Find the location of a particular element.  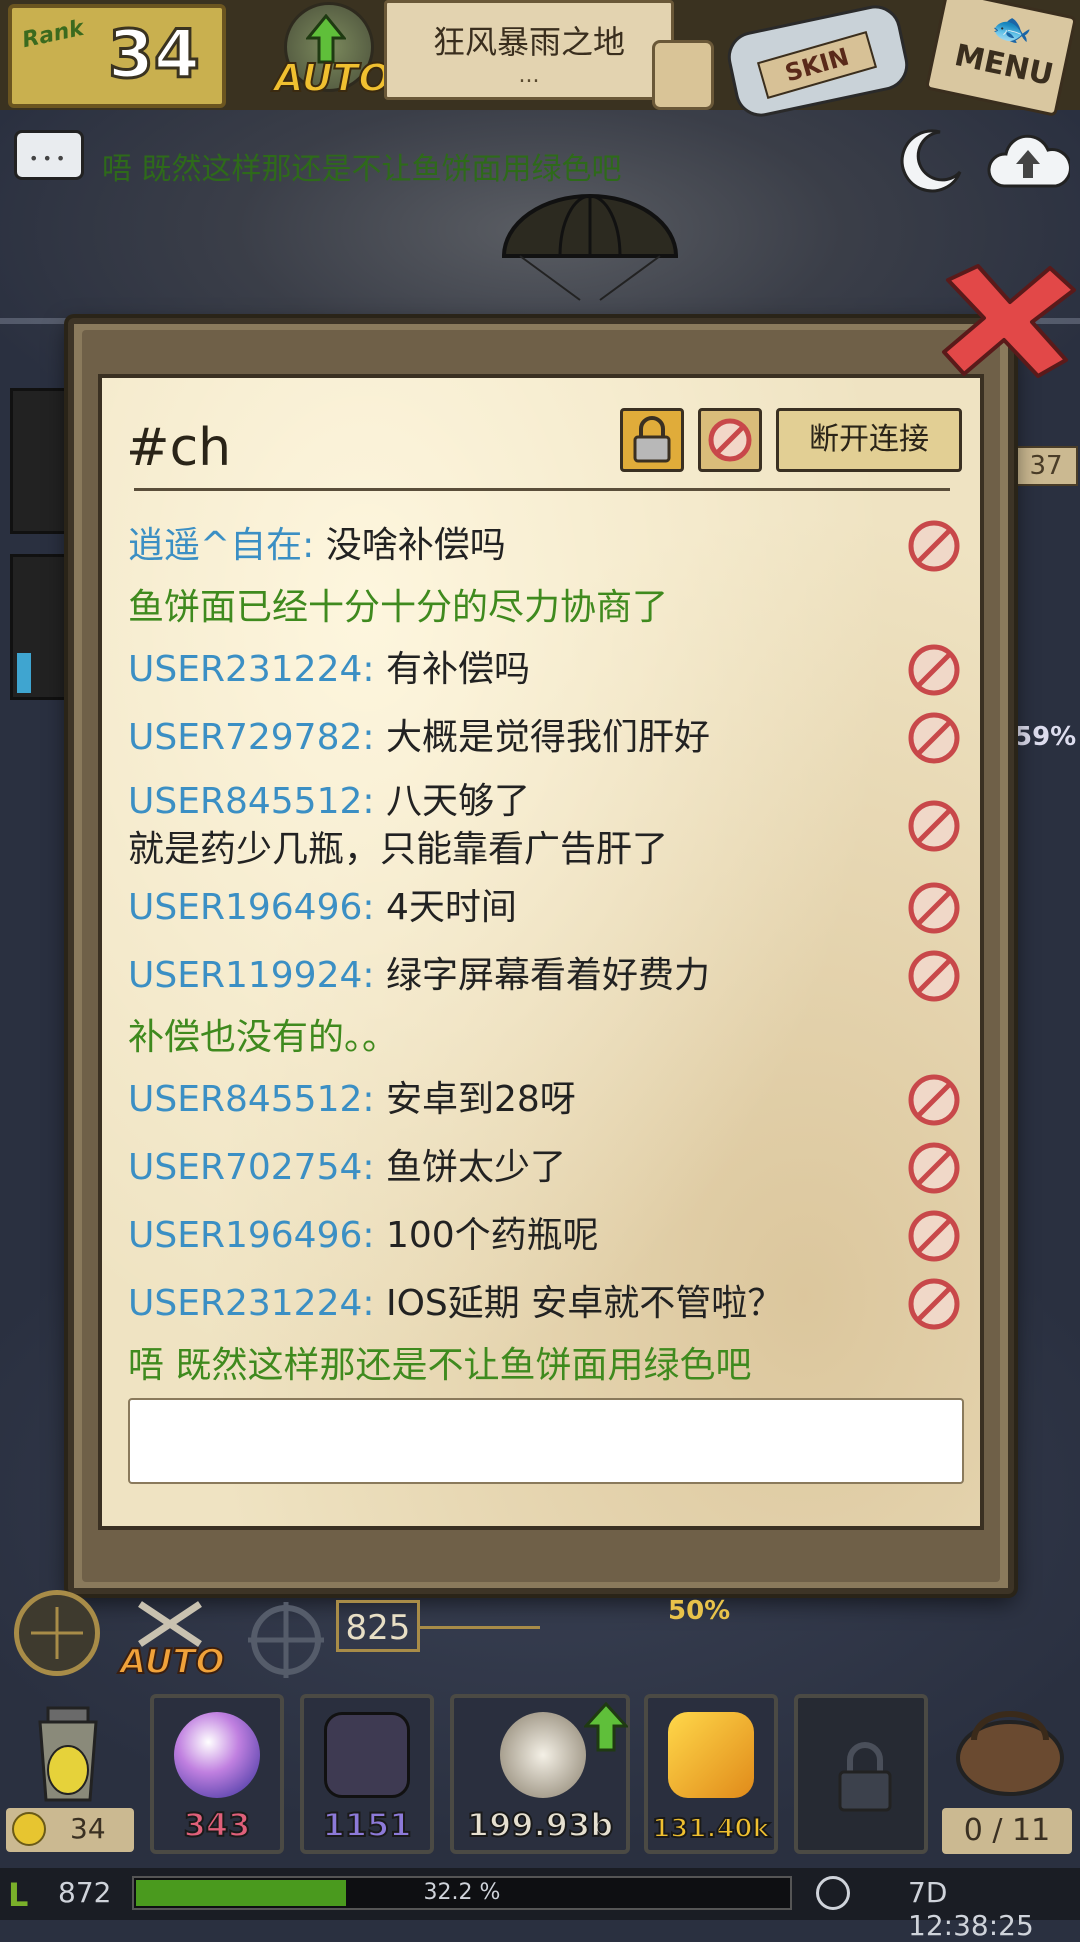

chat-message: USER845512: 八天够了就是药少几瓶，只能靠看广告肝了 is located at coordinates (518, 826).